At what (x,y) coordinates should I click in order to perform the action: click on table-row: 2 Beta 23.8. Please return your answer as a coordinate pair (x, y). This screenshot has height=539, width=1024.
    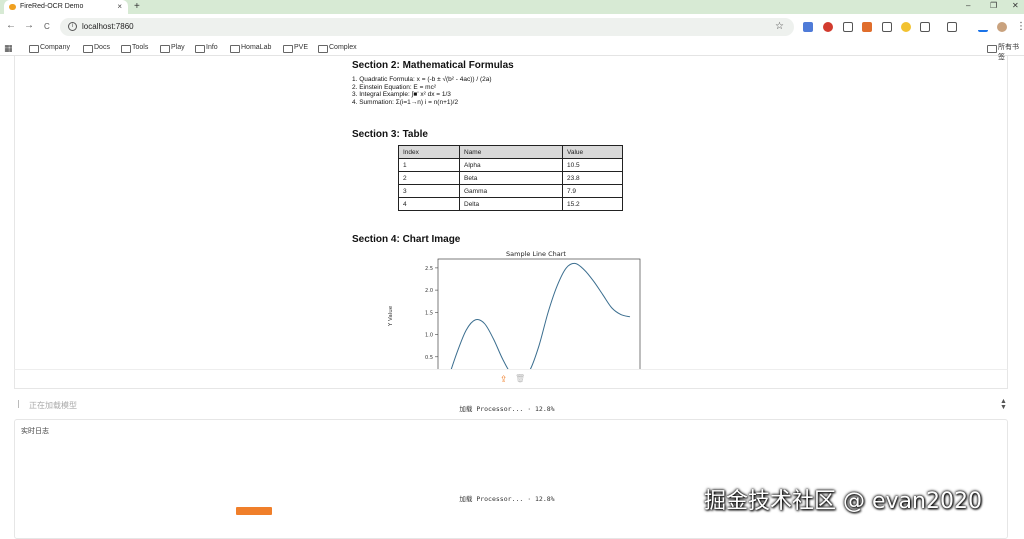
    Looking at the image, I should click on (510, 178).